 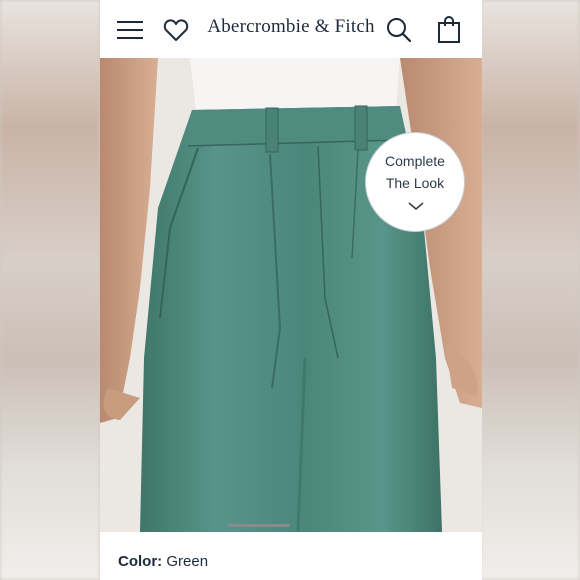 I want to click on chevron-down-icon, so click(x=416, y=206).